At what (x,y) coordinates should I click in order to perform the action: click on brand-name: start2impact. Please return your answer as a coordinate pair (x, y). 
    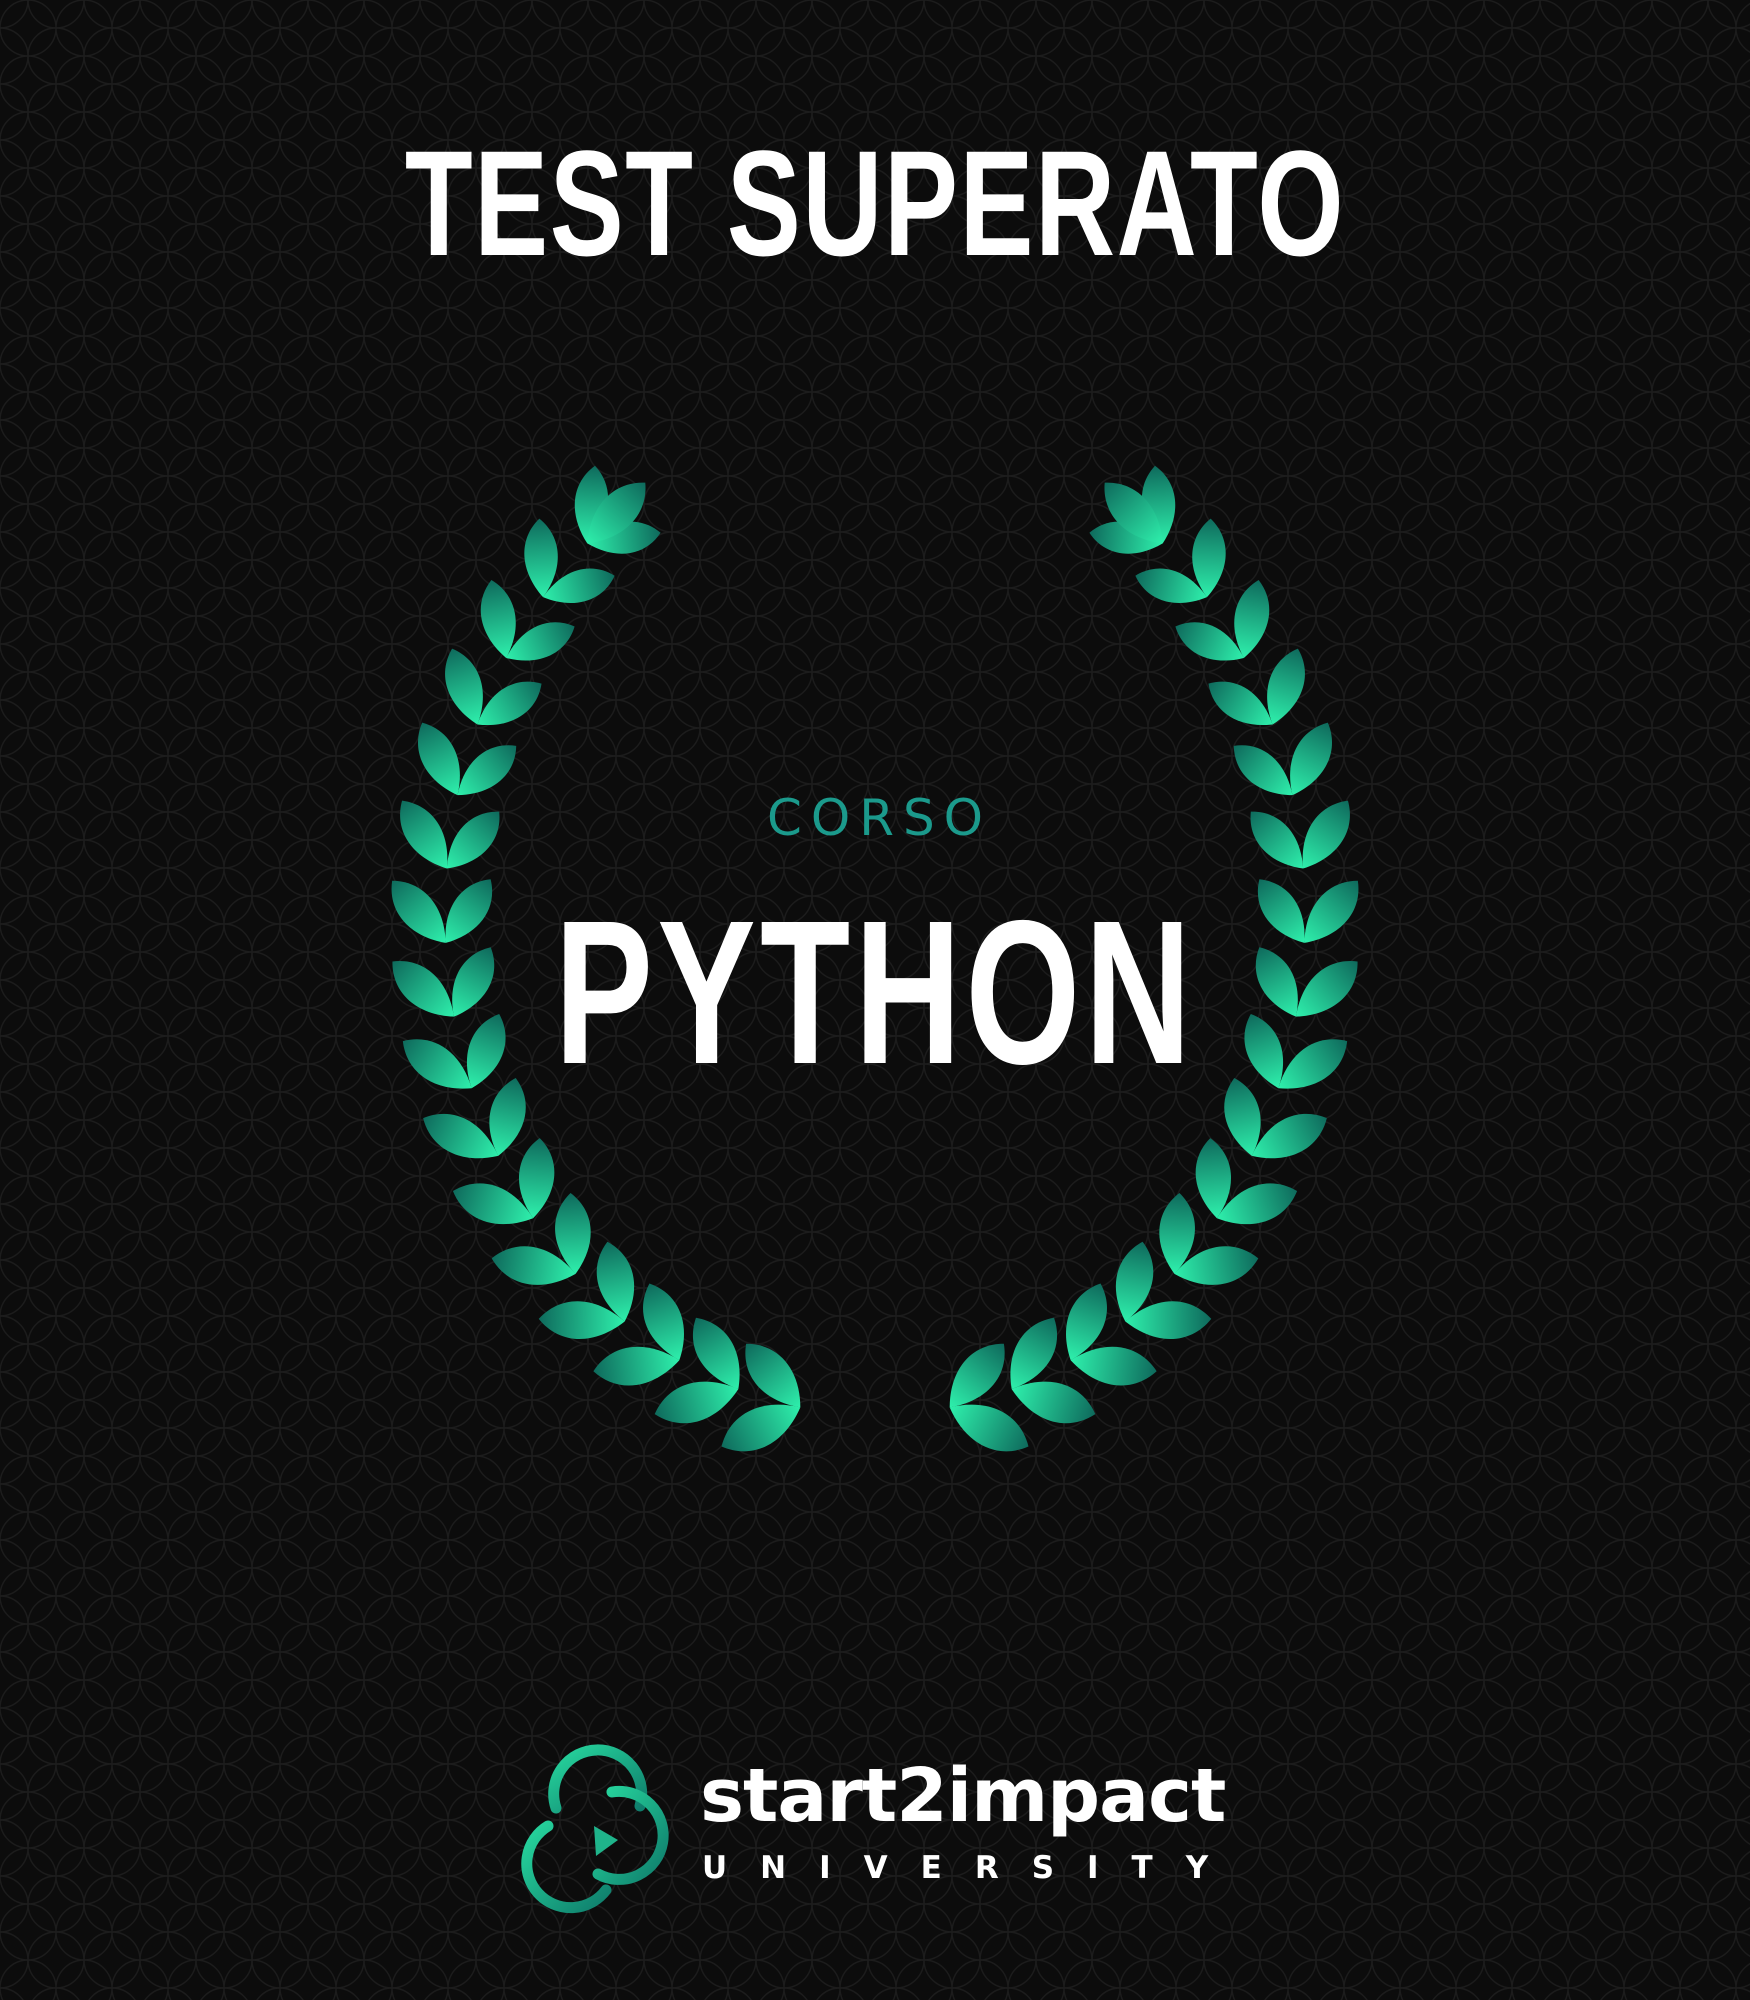
    Looking at the image, I should click on (963, 1796).